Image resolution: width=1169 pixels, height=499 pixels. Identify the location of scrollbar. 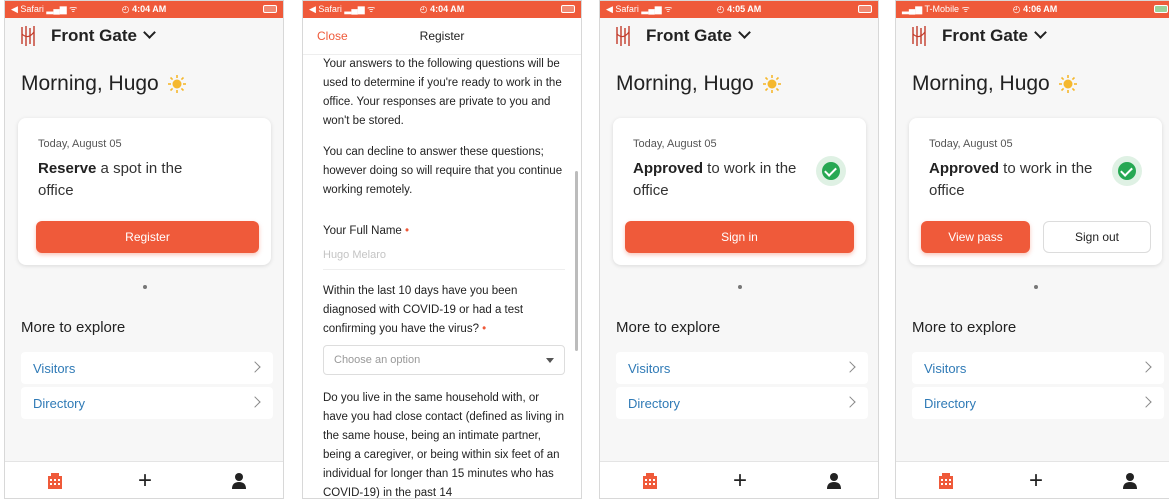
(576, 261).